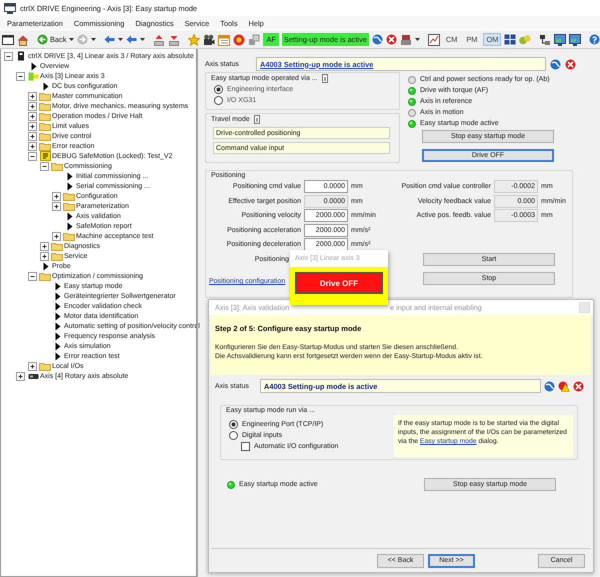 Image resolution: width=600 pixels, height=577 pixels. Describe the element at coordinates (510, 39) in the screenshot. I see `grid-icon` at that location.